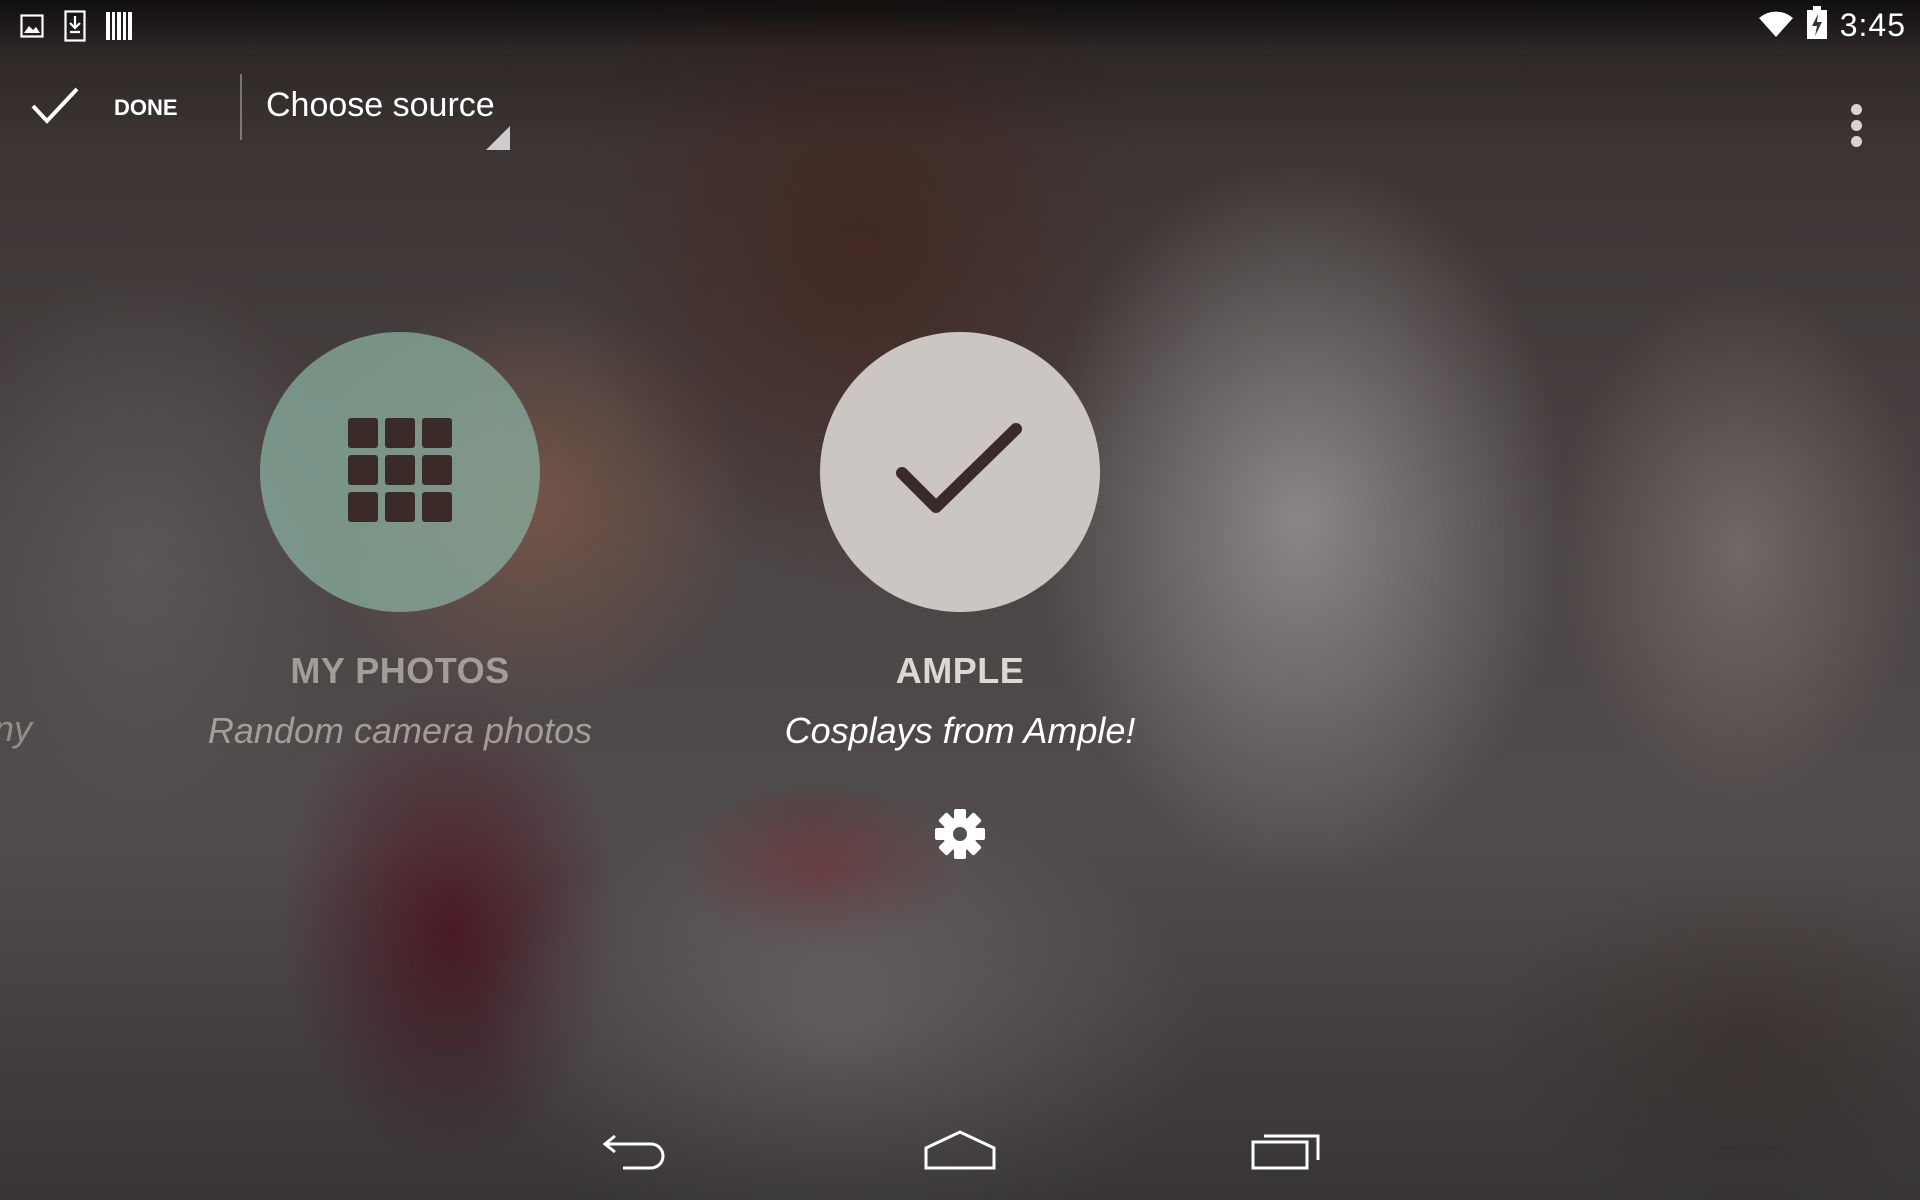  I want to click on image-icon, so click(32, 28).